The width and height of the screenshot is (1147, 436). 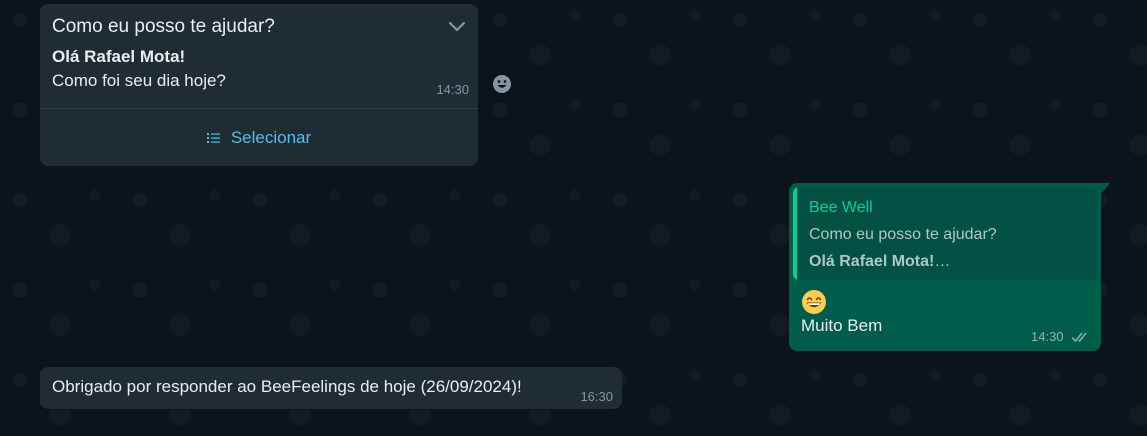 I want to click on list-message-header: Como eu posso te ajudar?, so click(x=163, y=26).